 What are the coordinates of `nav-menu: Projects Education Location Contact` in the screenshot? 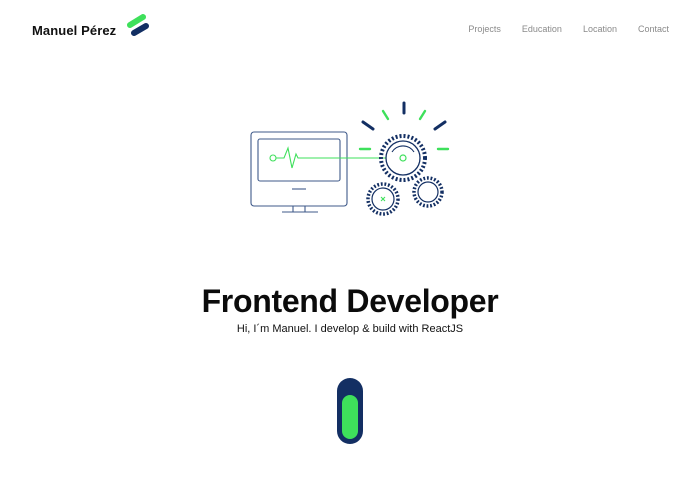 It's located at (568, 29).